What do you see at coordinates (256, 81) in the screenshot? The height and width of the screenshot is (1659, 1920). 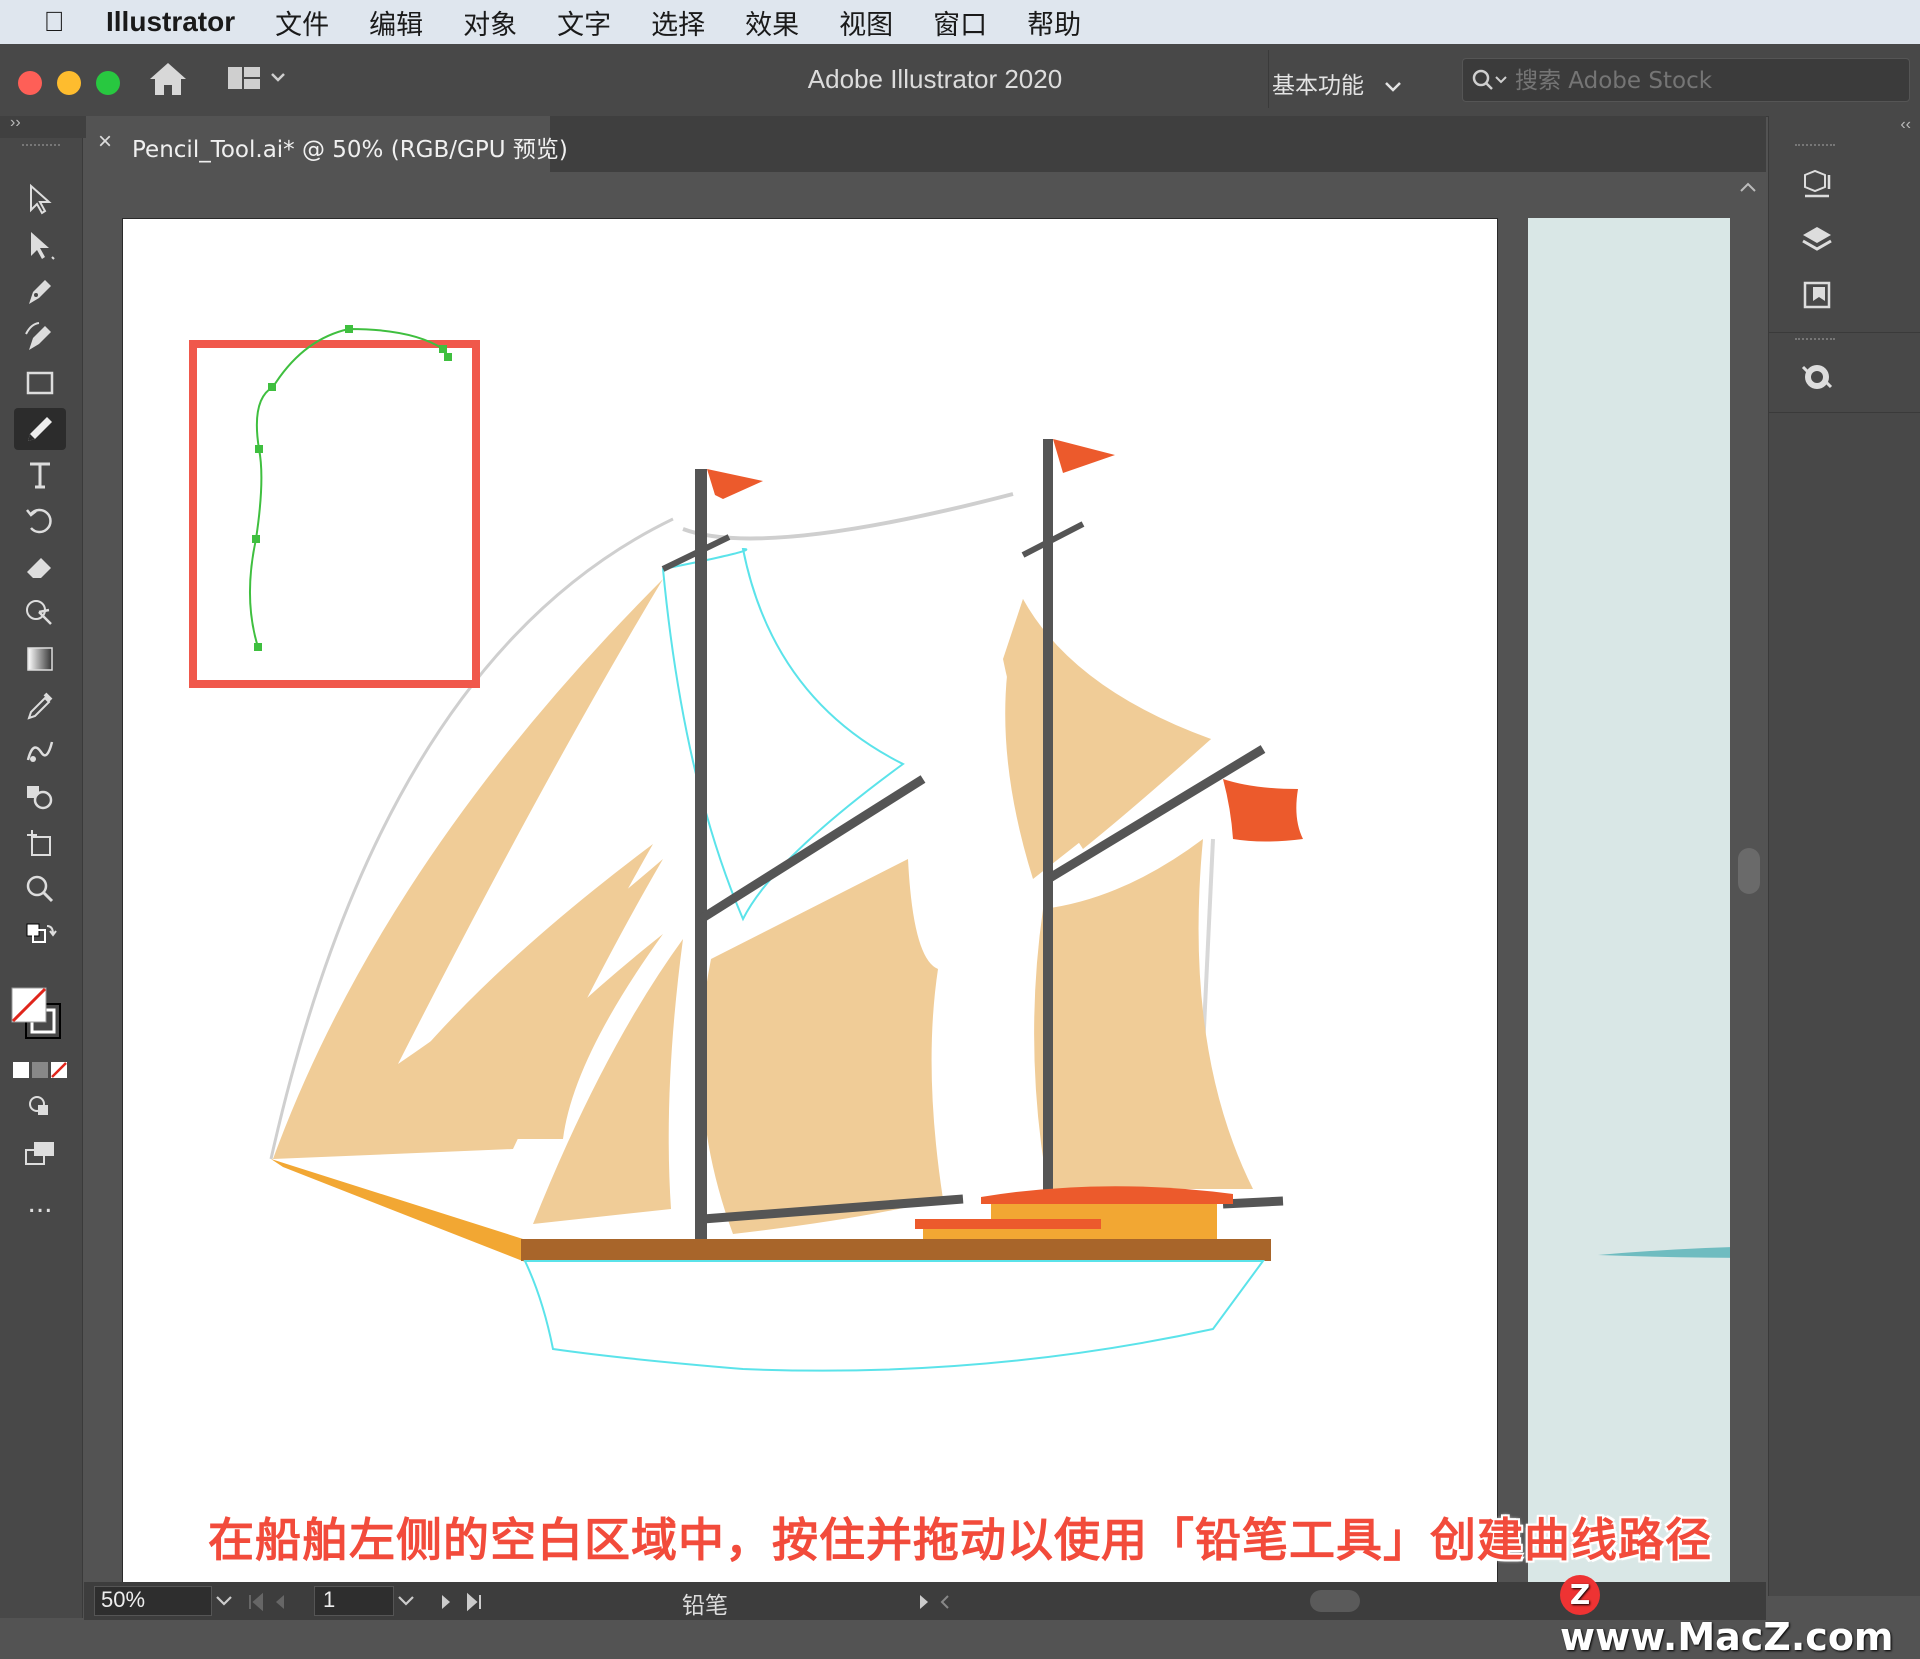 I see `arrange-documents-icon` at bounding box center [256, 81].